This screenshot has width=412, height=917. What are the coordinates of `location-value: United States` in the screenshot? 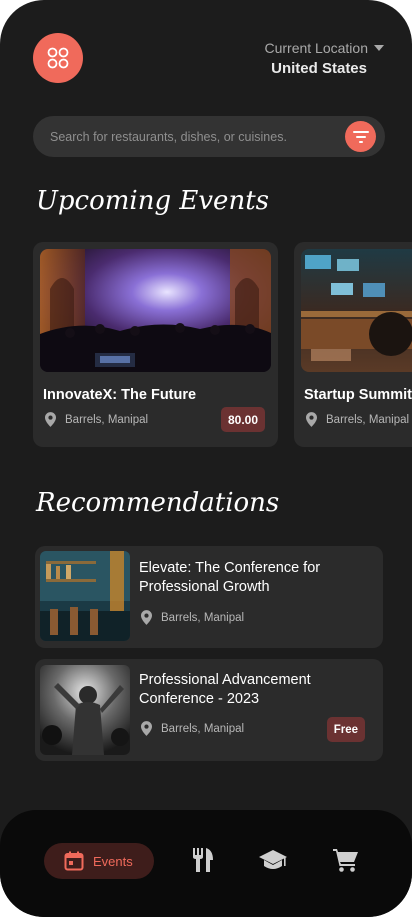 It's located at (319, 68).